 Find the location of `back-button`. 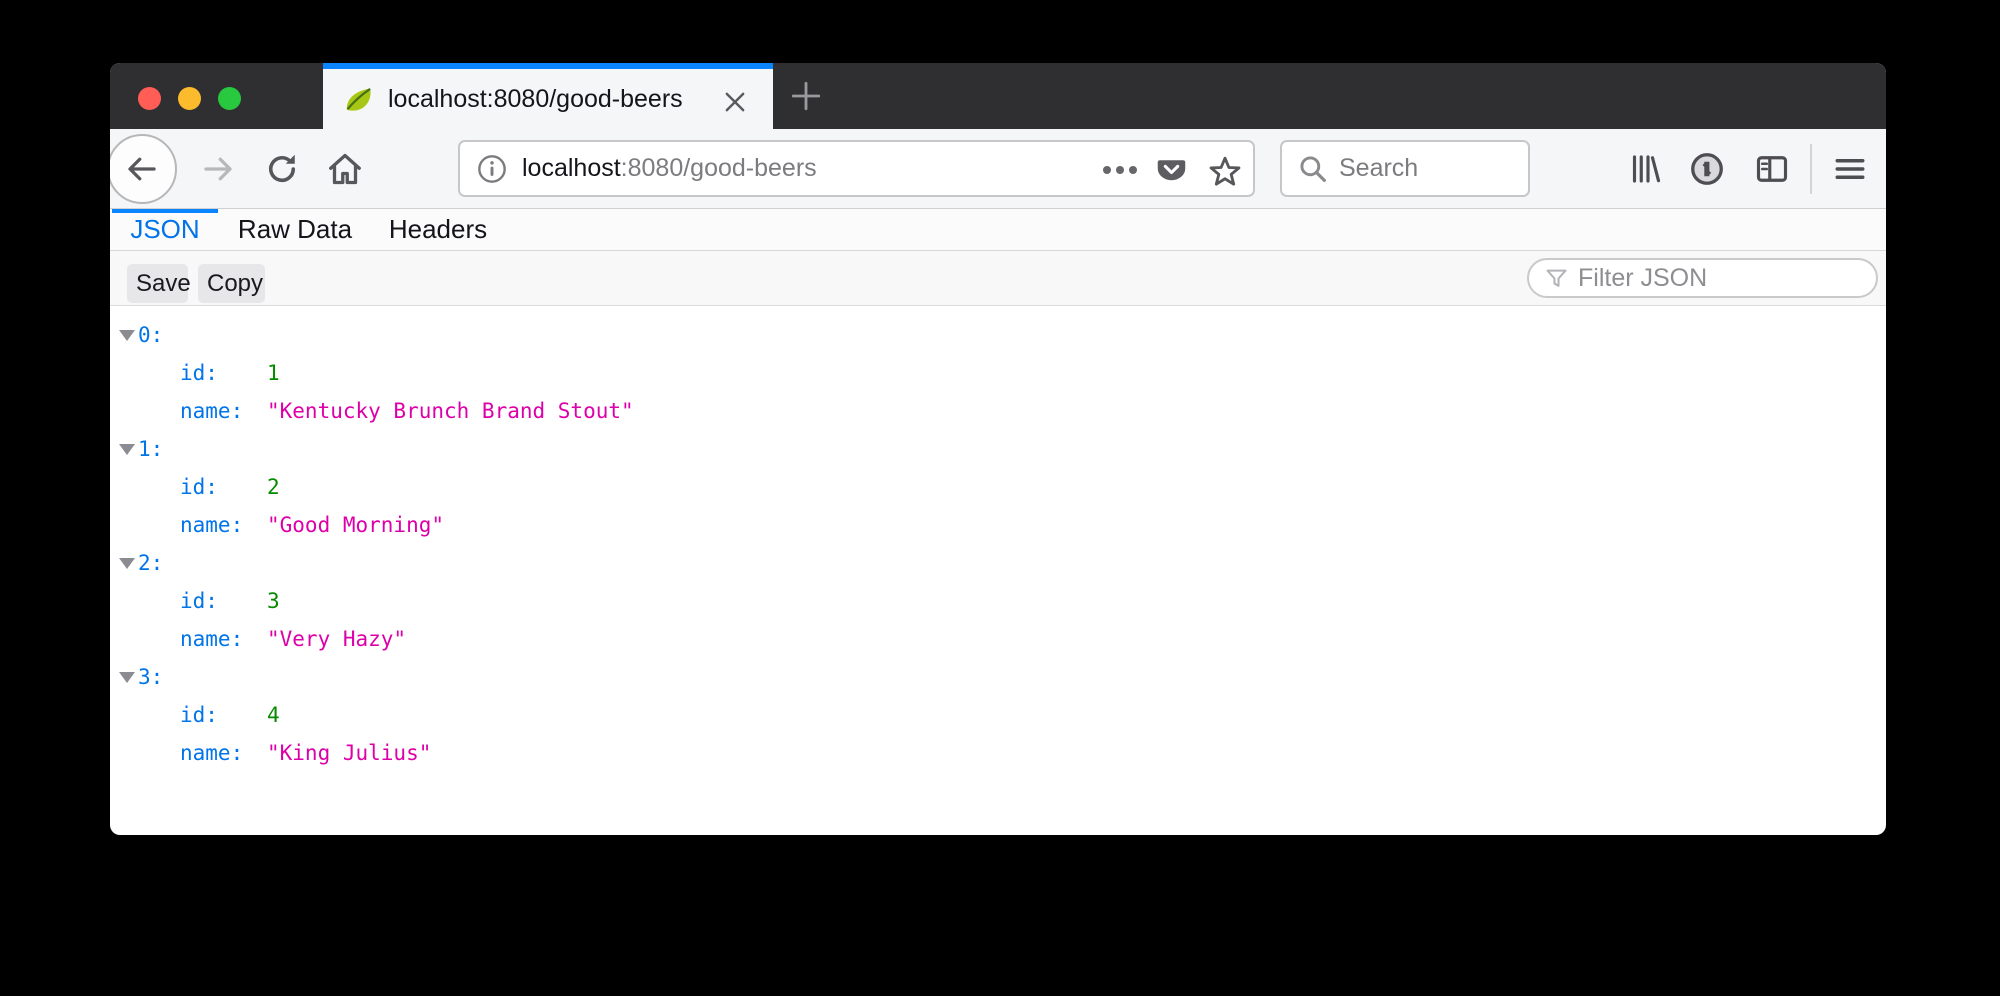

back-button is located at coordinates (143, 169).